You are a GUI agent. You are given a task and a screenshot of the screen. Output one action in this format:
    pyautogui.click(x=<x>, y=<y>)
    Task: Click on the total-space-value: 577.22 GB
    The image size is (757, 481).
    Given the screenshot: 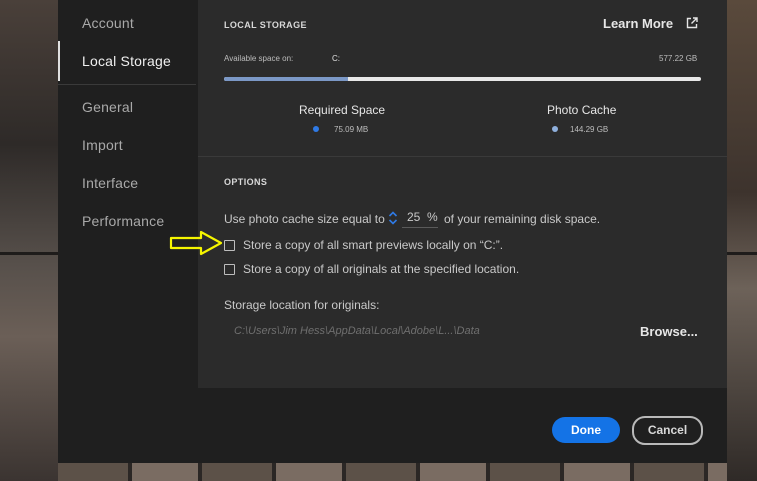 What is the action you would take?
    pyautogui.click(x=678, y=58)
    